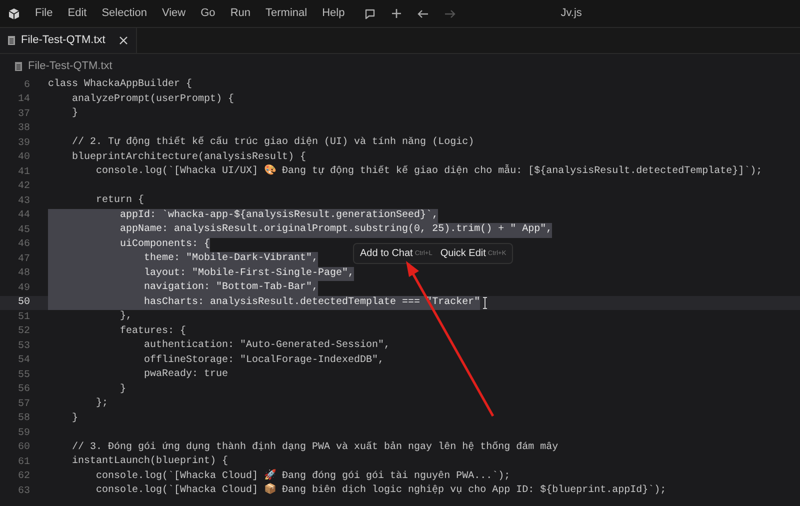 This screenshot has width=800, height=506. What do you see at coordinates (272, 143) in the screenshot?
I see `code-line: // 2. Tự động thiết kế cấu trúc giao diện (UI) và tính năng (Logic)` at bounding box center [272, 143].